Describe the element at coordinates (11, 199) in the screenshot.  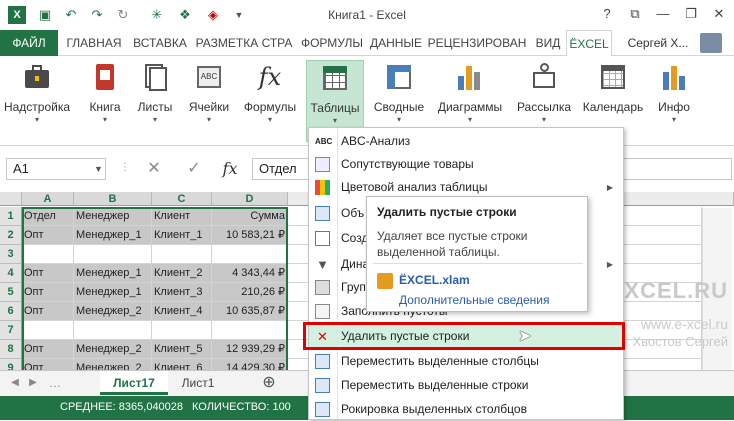
I see `select-all-corner` at that location.